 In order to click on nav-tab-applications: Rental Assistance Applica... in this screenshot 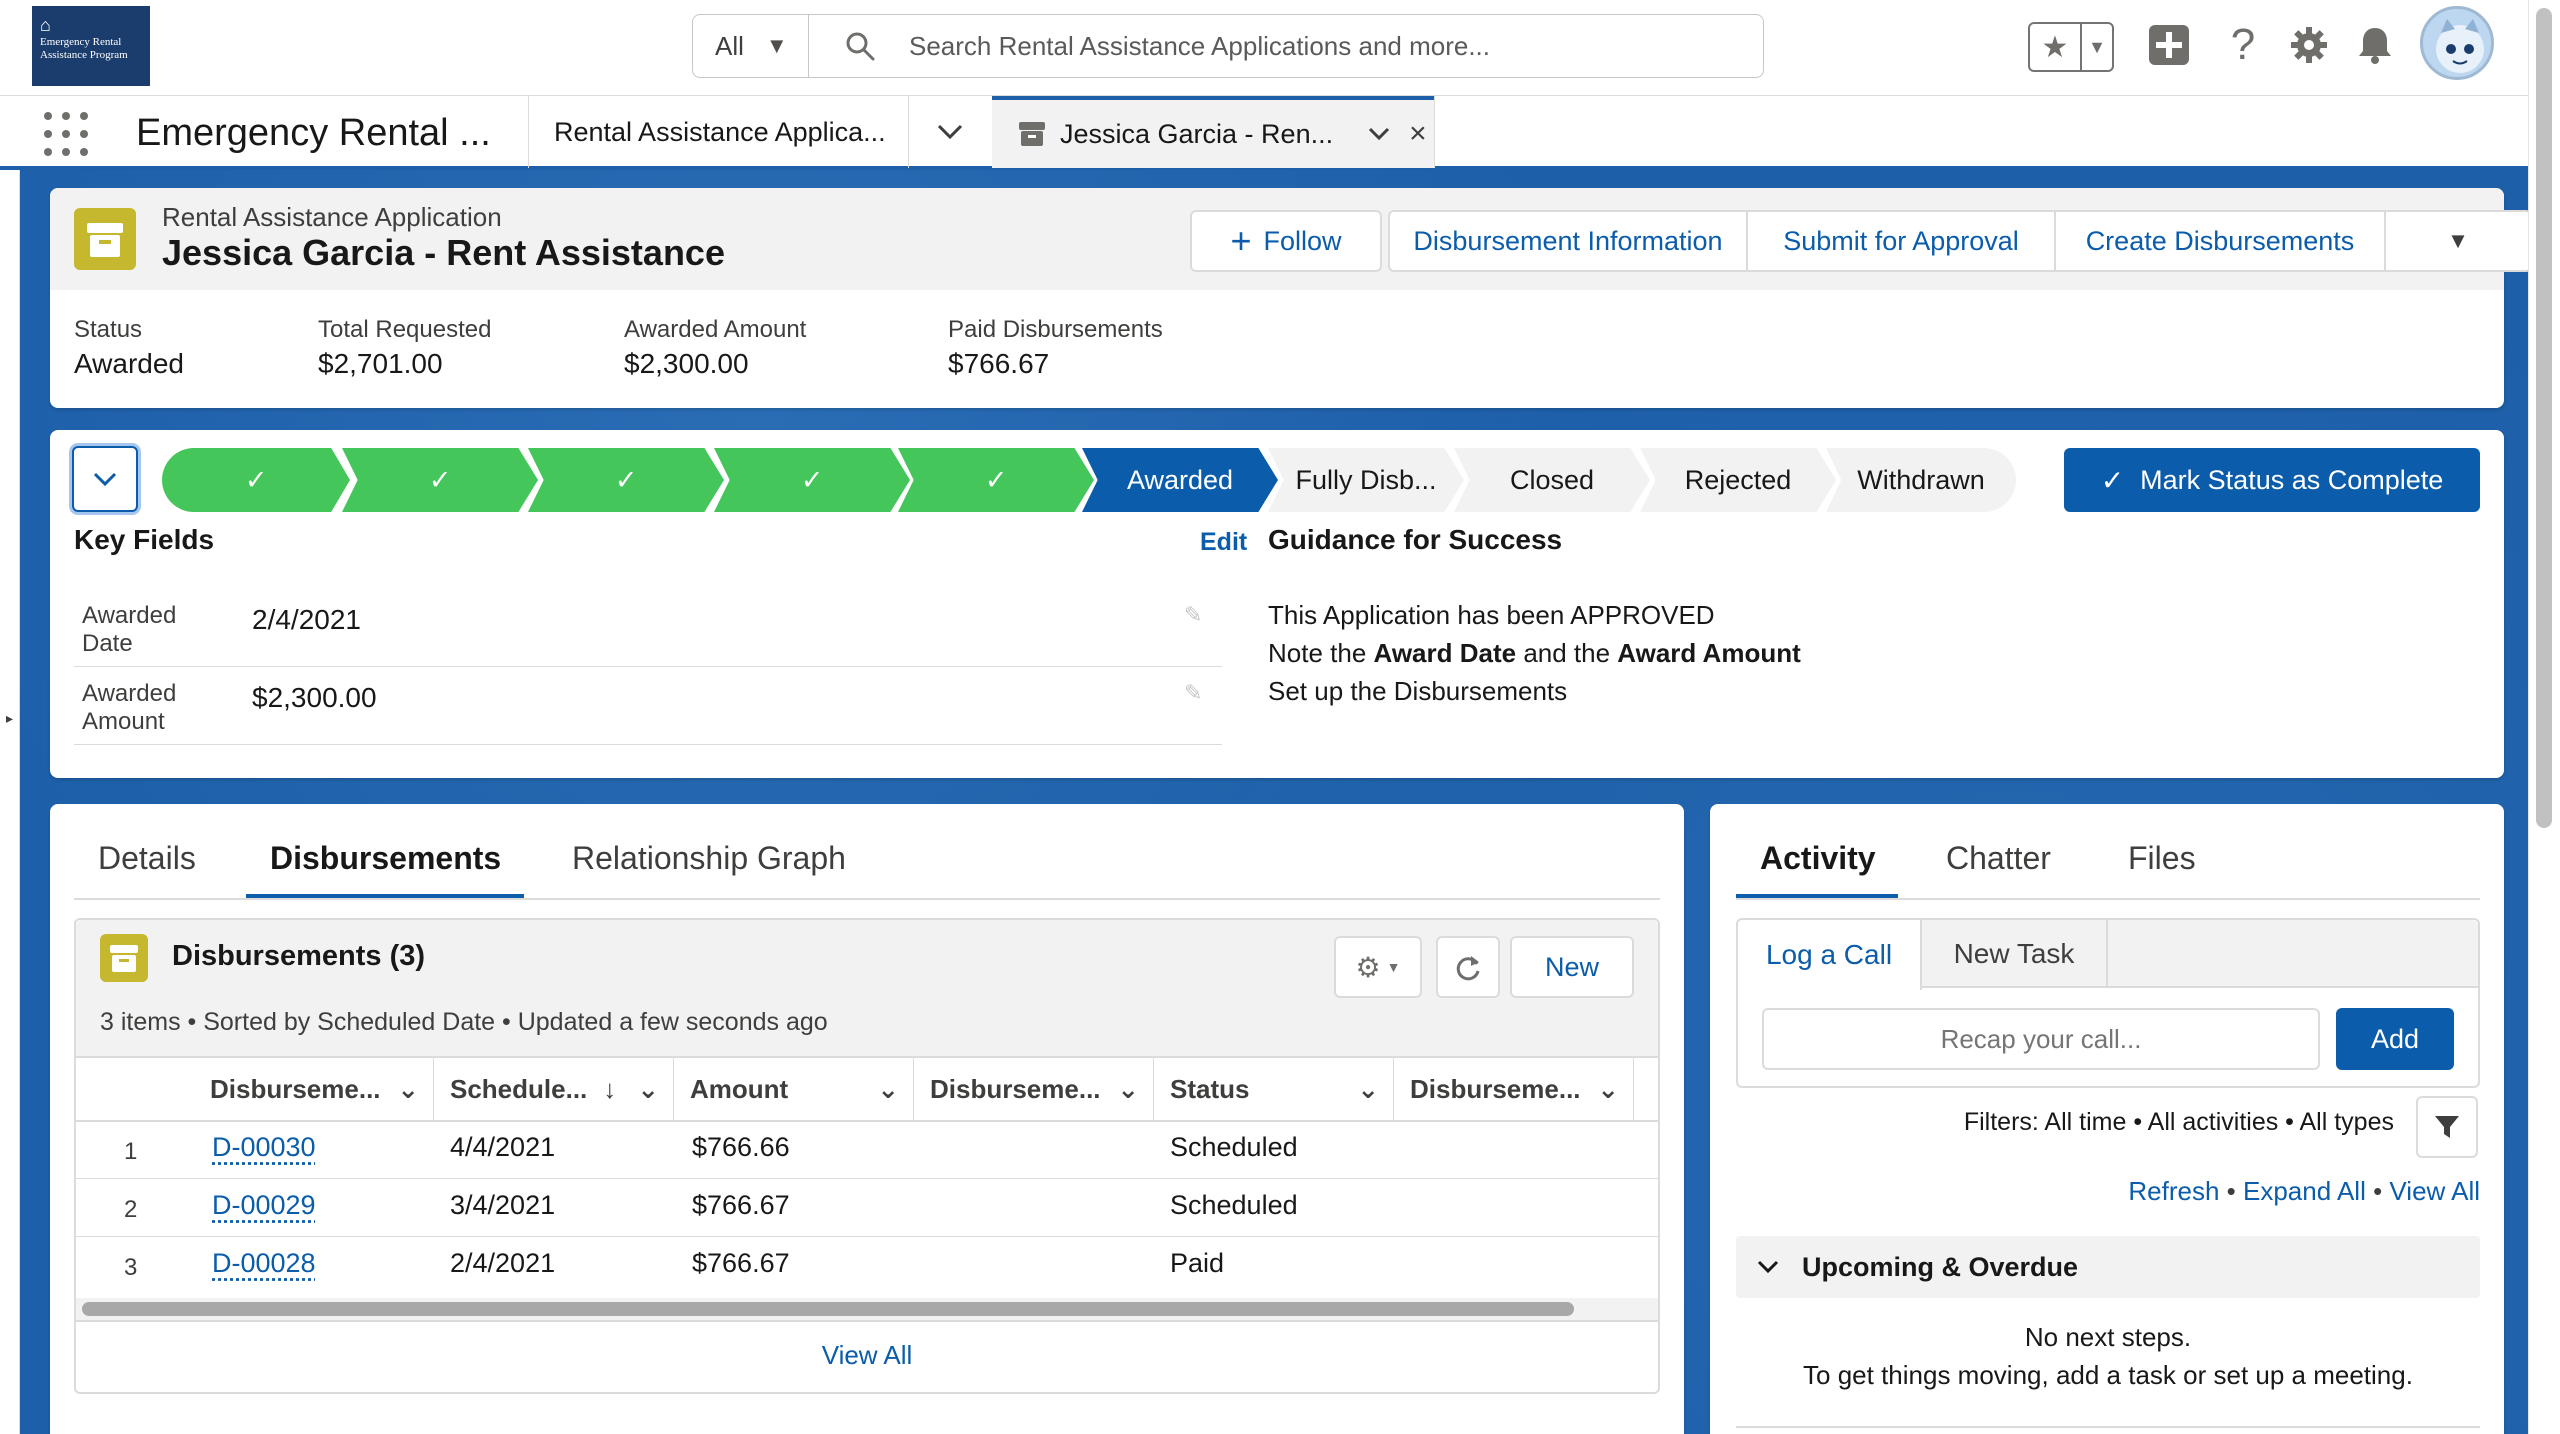, I will do `click(718, 132)`.